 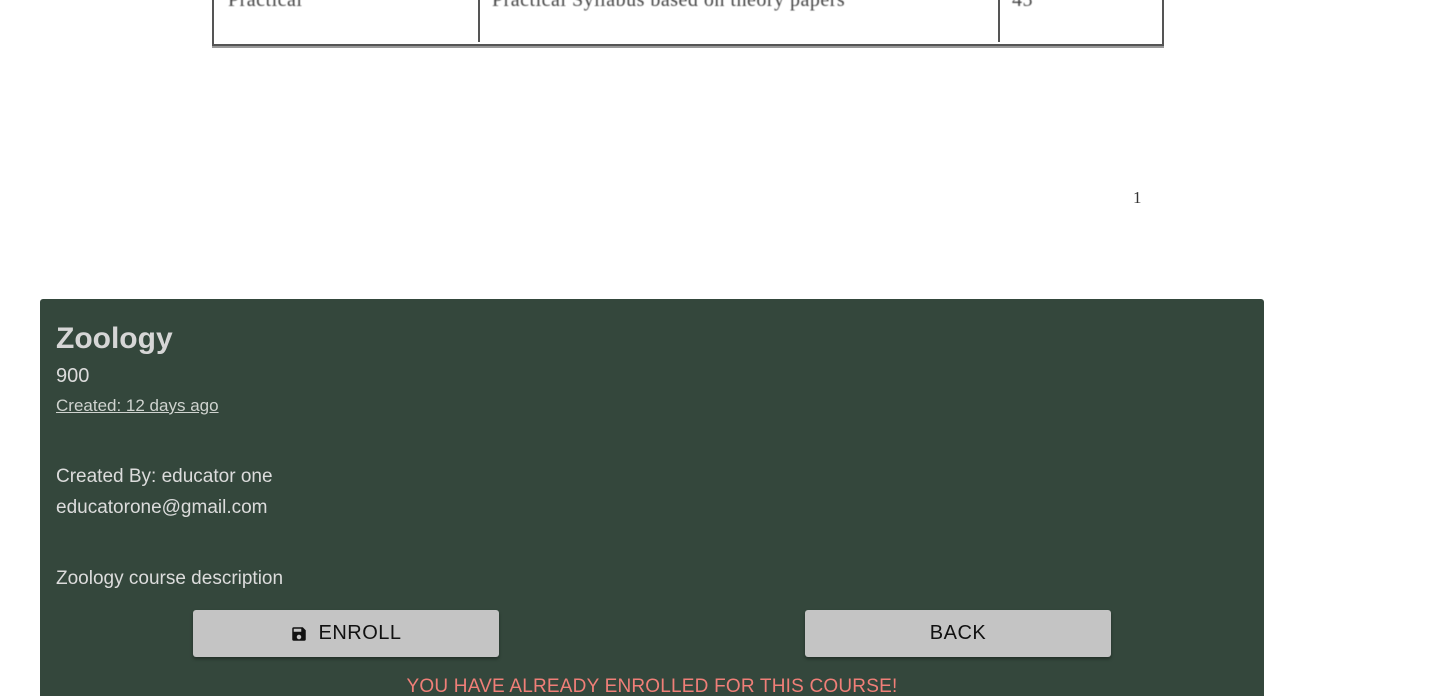 What do you see at coordinates (1137, 197) in the screenshot?
I see `document-page-number: 1` at bounding box center [1137, 197].